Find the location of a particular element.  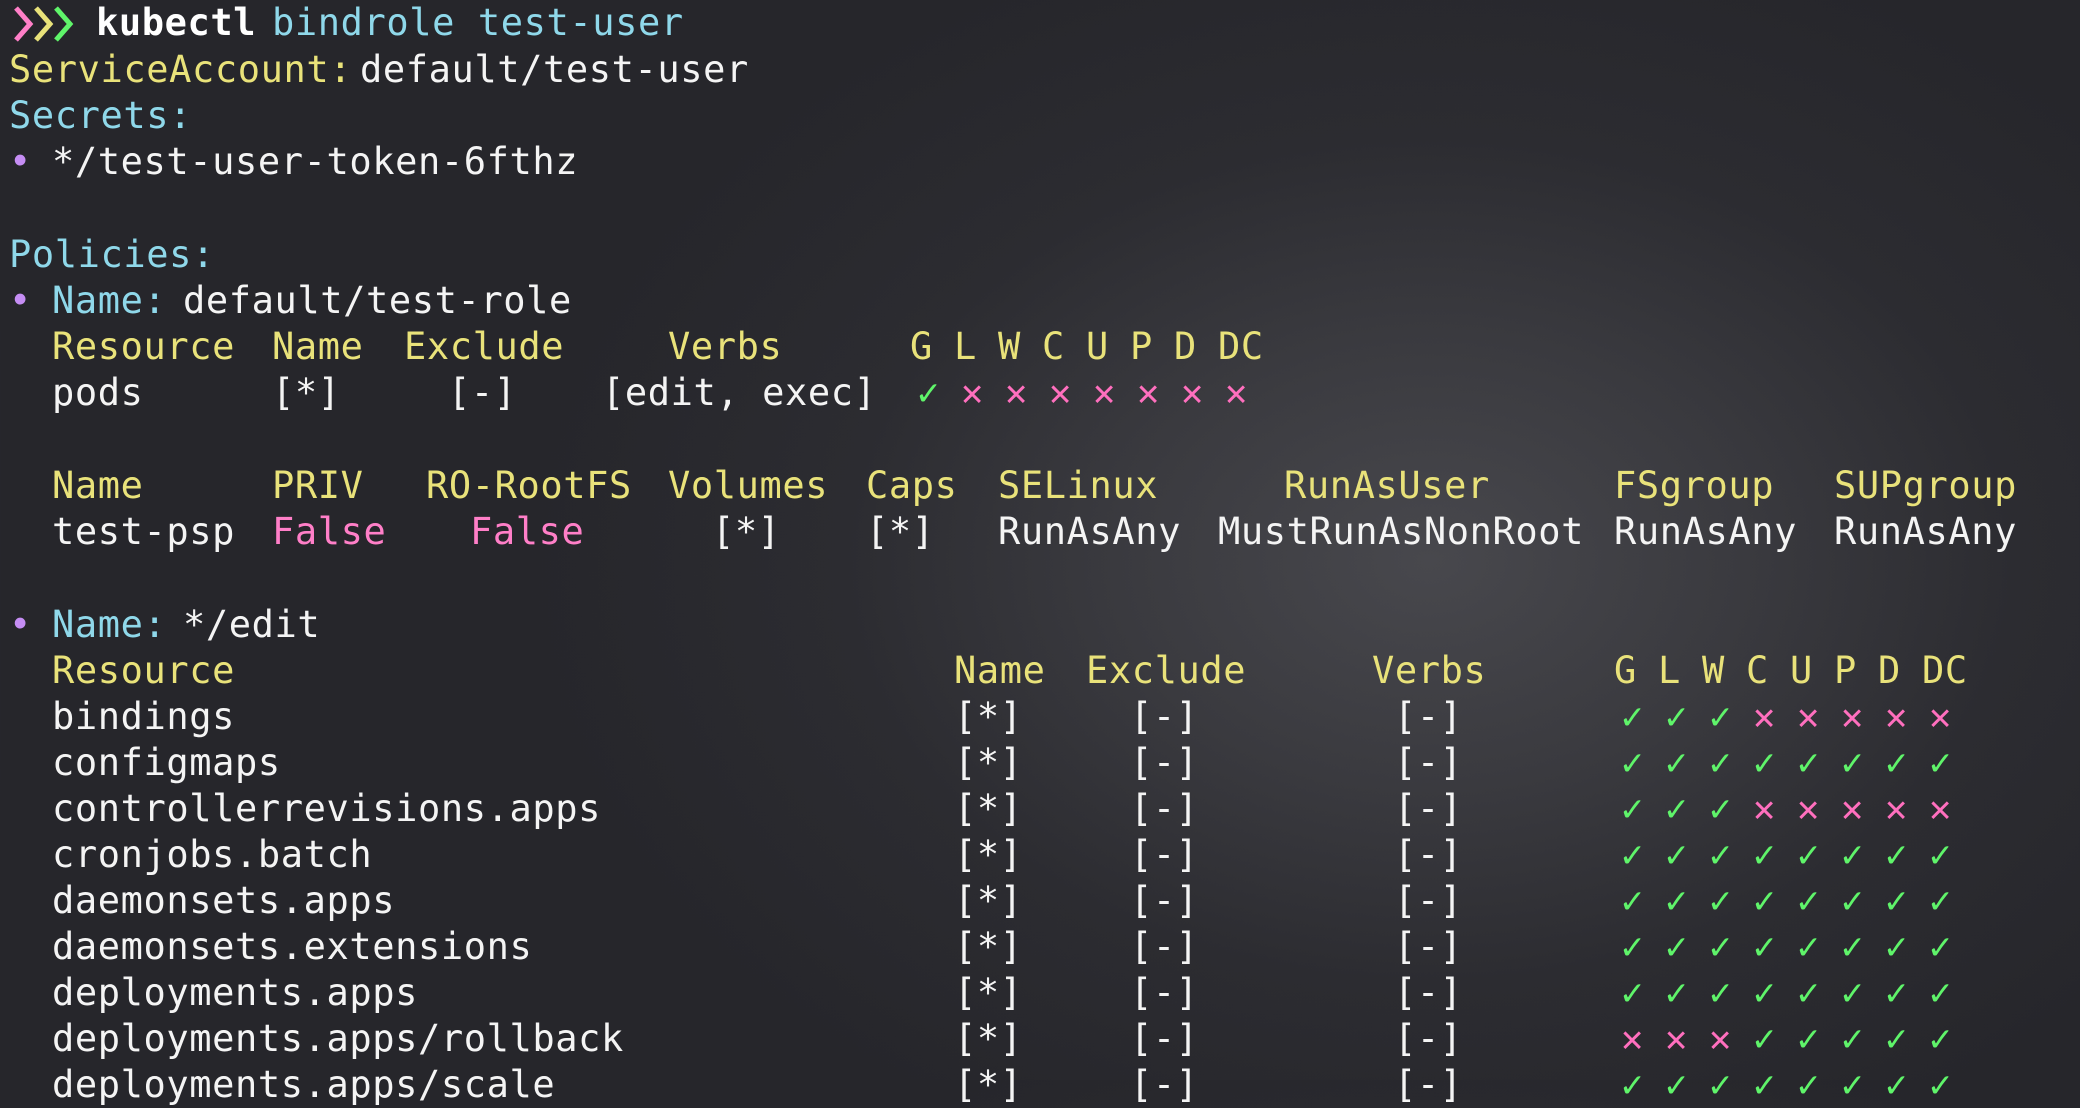

row-resource: daemonsets.apps is located at coordinates (224, 900).